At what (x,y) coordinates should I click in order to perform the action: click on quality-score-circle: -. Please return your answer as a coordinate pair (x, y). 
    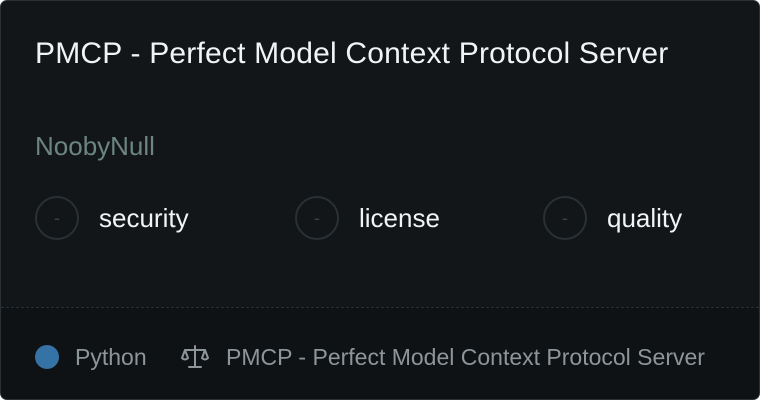
    Looking at the image, I should click on (565, 218).